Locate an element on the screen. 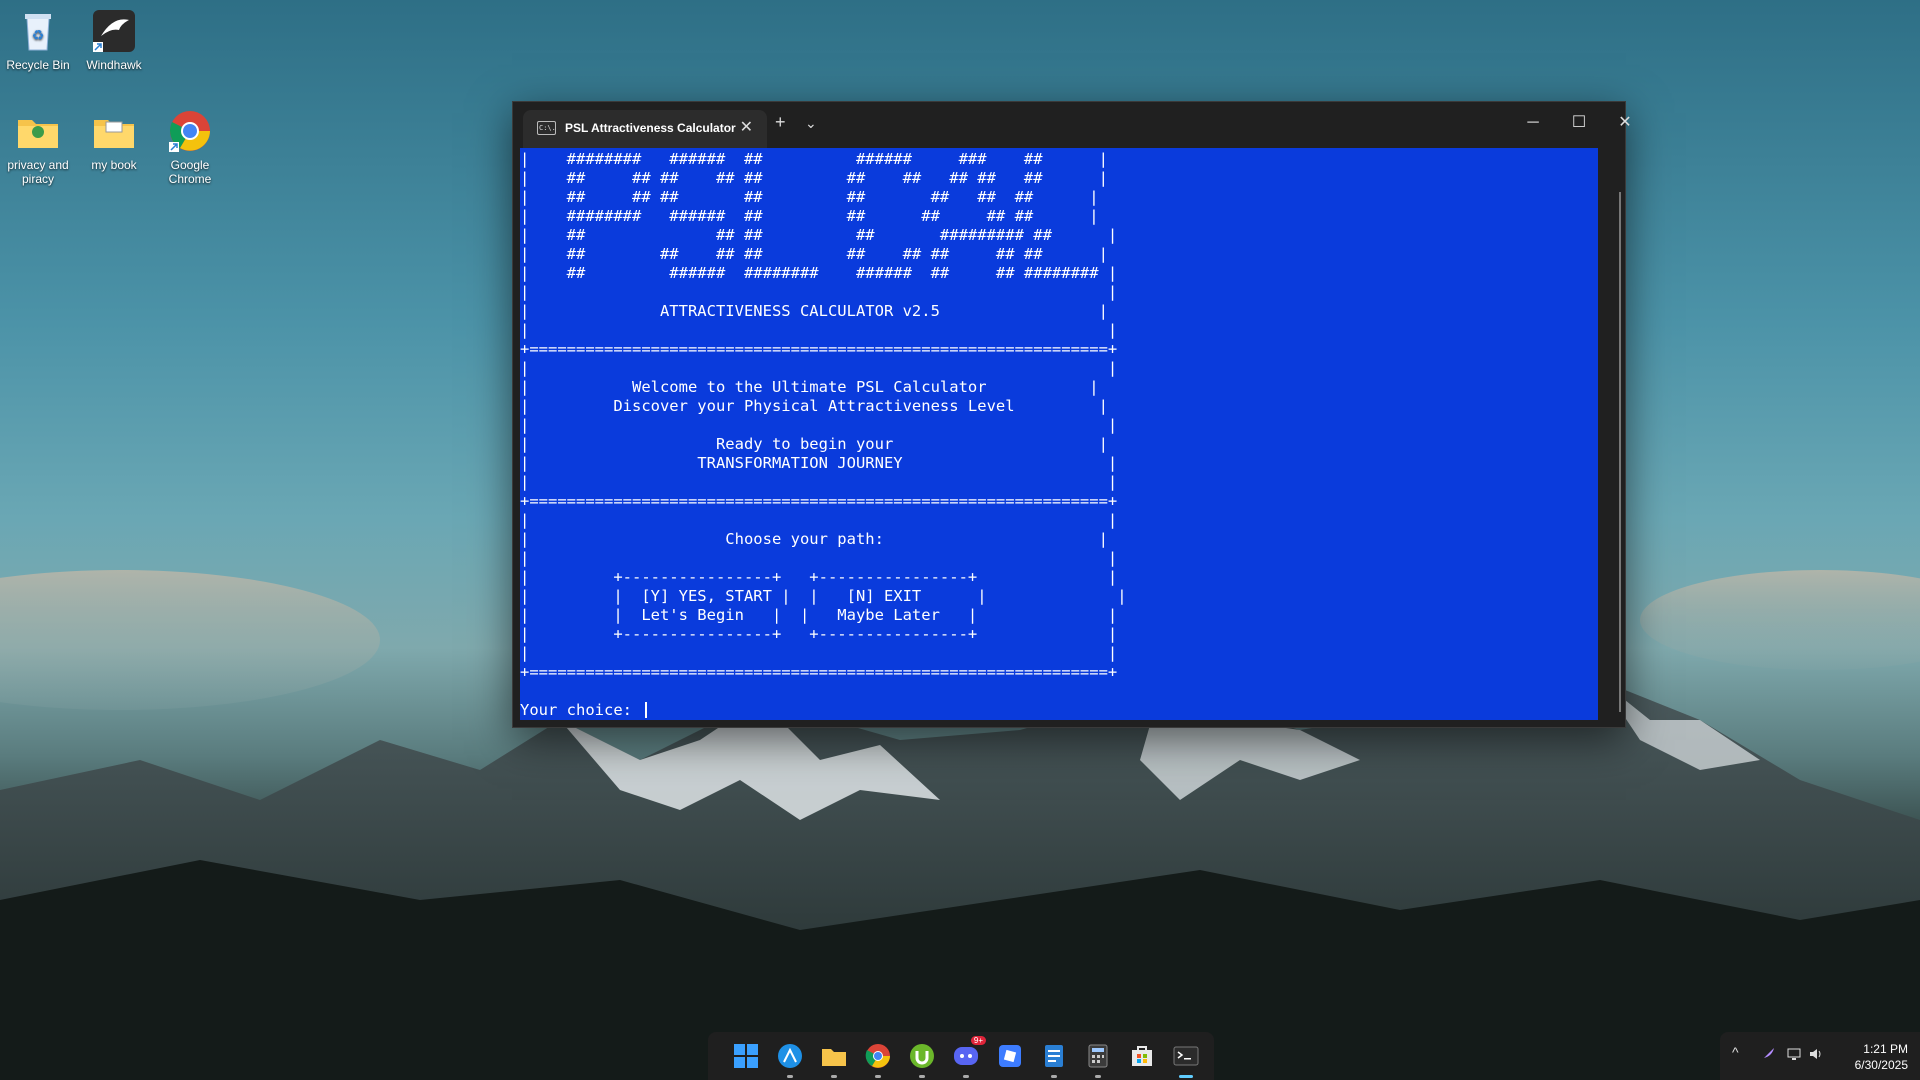 This screenshot has width=1920, height=1080. taskbar-roblox is located at coordinates (1010, 1056).